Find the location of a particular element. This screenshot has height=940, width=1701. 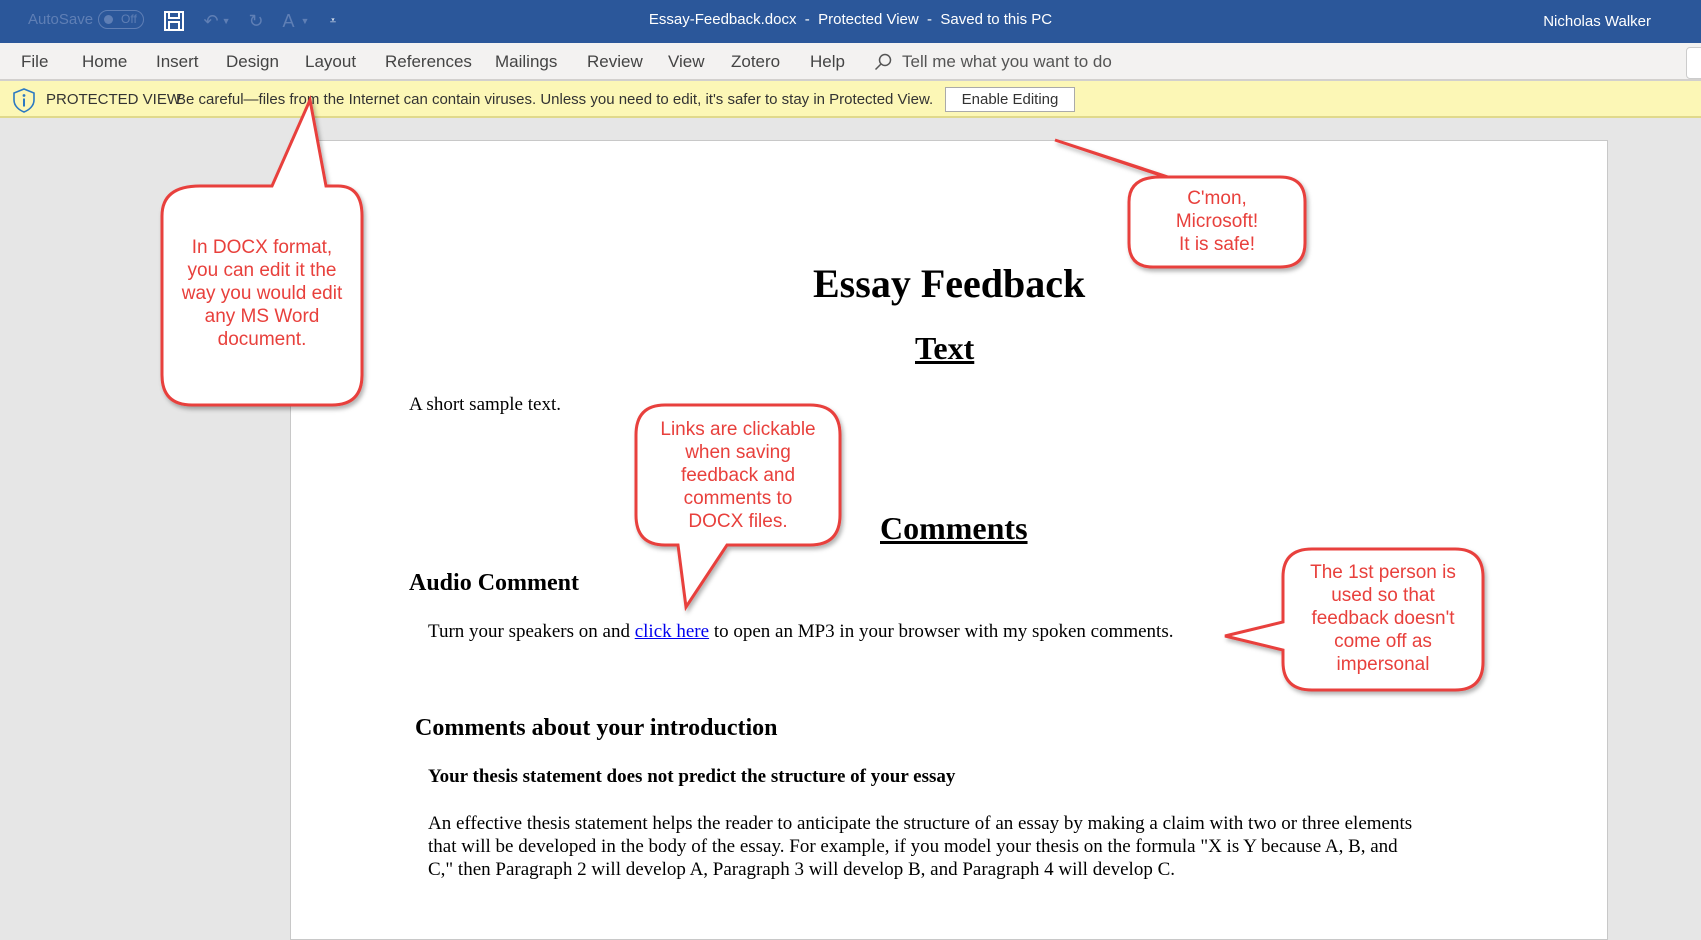

user-name: Nicholas Walker is located at coordinates (1597, 21).